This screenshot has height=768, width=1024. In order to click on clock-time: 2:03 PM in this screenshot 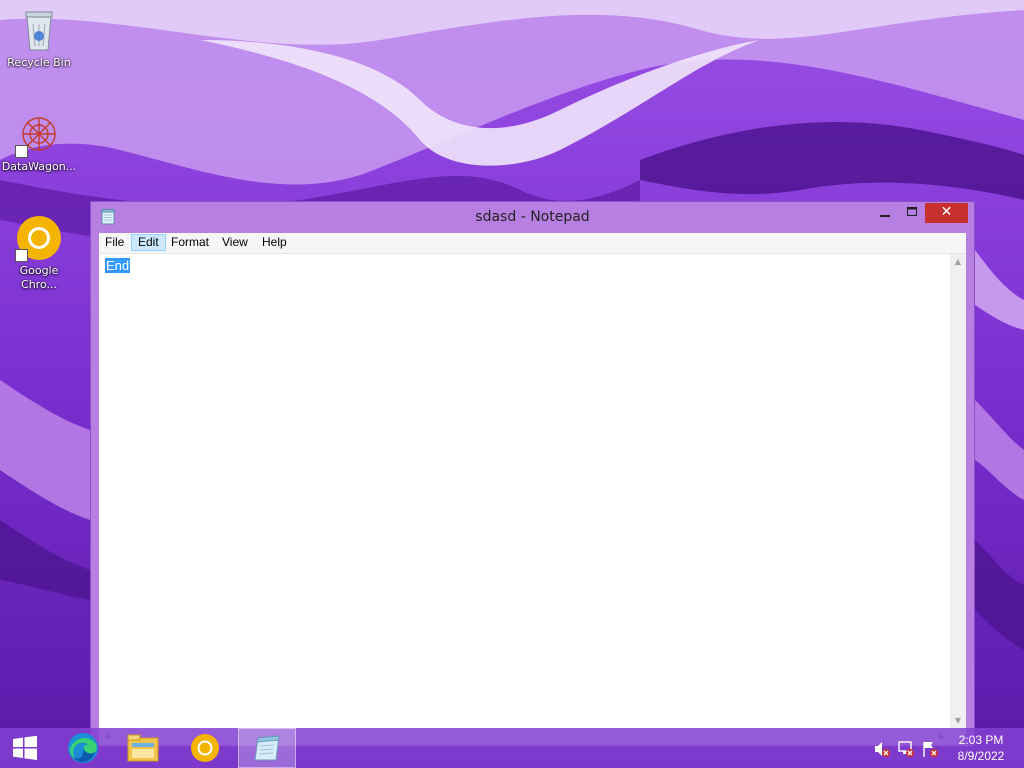, I will do `click(981, 740)`.